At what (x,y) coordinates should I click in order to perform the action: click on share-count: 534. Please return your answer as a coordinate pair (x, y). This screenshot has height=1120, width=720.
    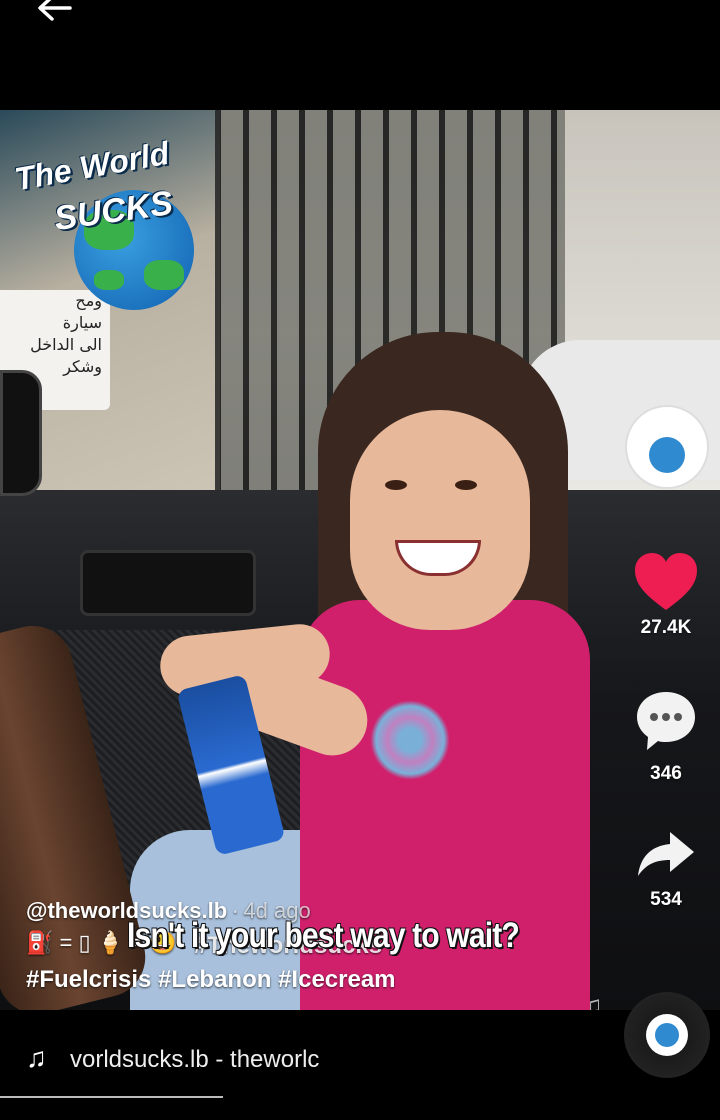
    Looking at the image, I should click on (666, 899).